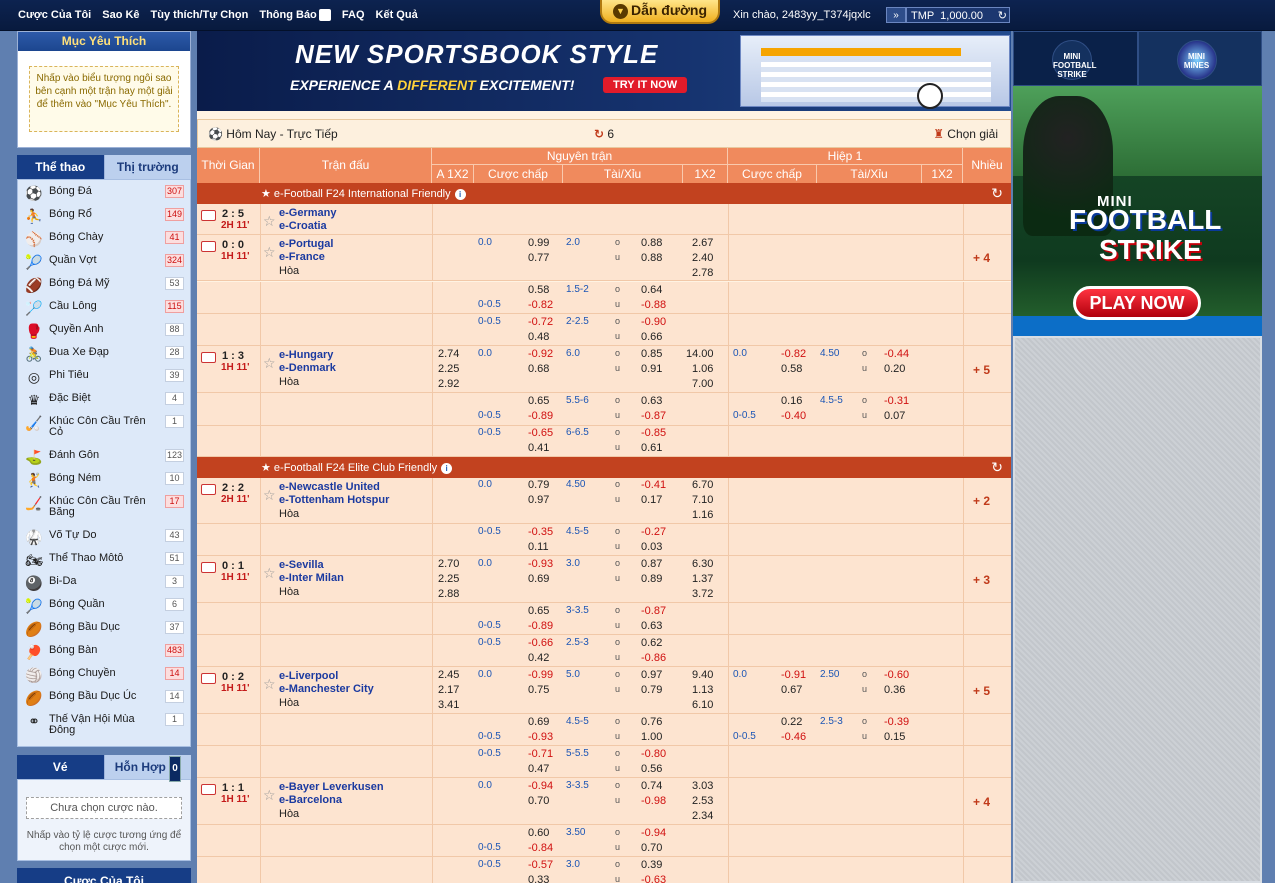 This screenshot has height=883, width=1275. Describe the element at coordinates (104, 354) in the screenshot. I see `sidebar-item-sport: 🚴 Đua Xe Đạp 28` at that location.